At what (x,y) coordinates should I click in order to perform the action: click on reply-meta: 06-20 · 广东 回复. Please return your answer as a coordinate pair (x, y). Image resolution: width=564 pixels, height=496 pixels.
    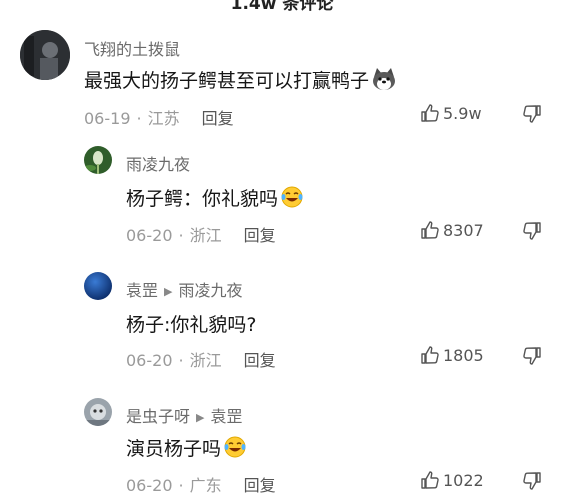
    Looking at the image, I should click on (201, 484).